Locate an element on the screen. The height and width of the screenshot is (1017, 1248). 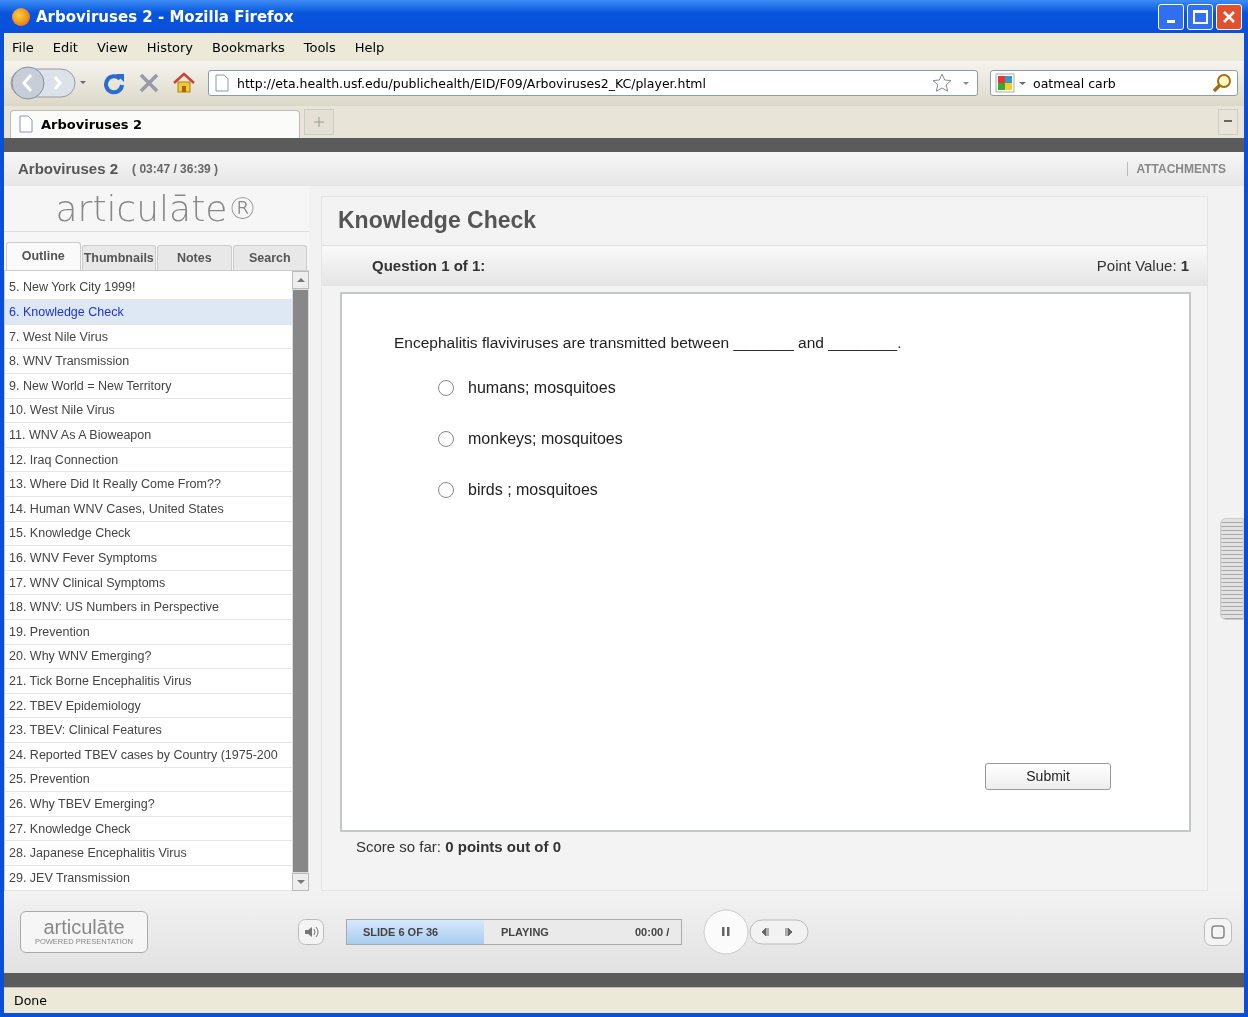
outline-item: 7. West Nile Virus is located at coordinates (148, 337).